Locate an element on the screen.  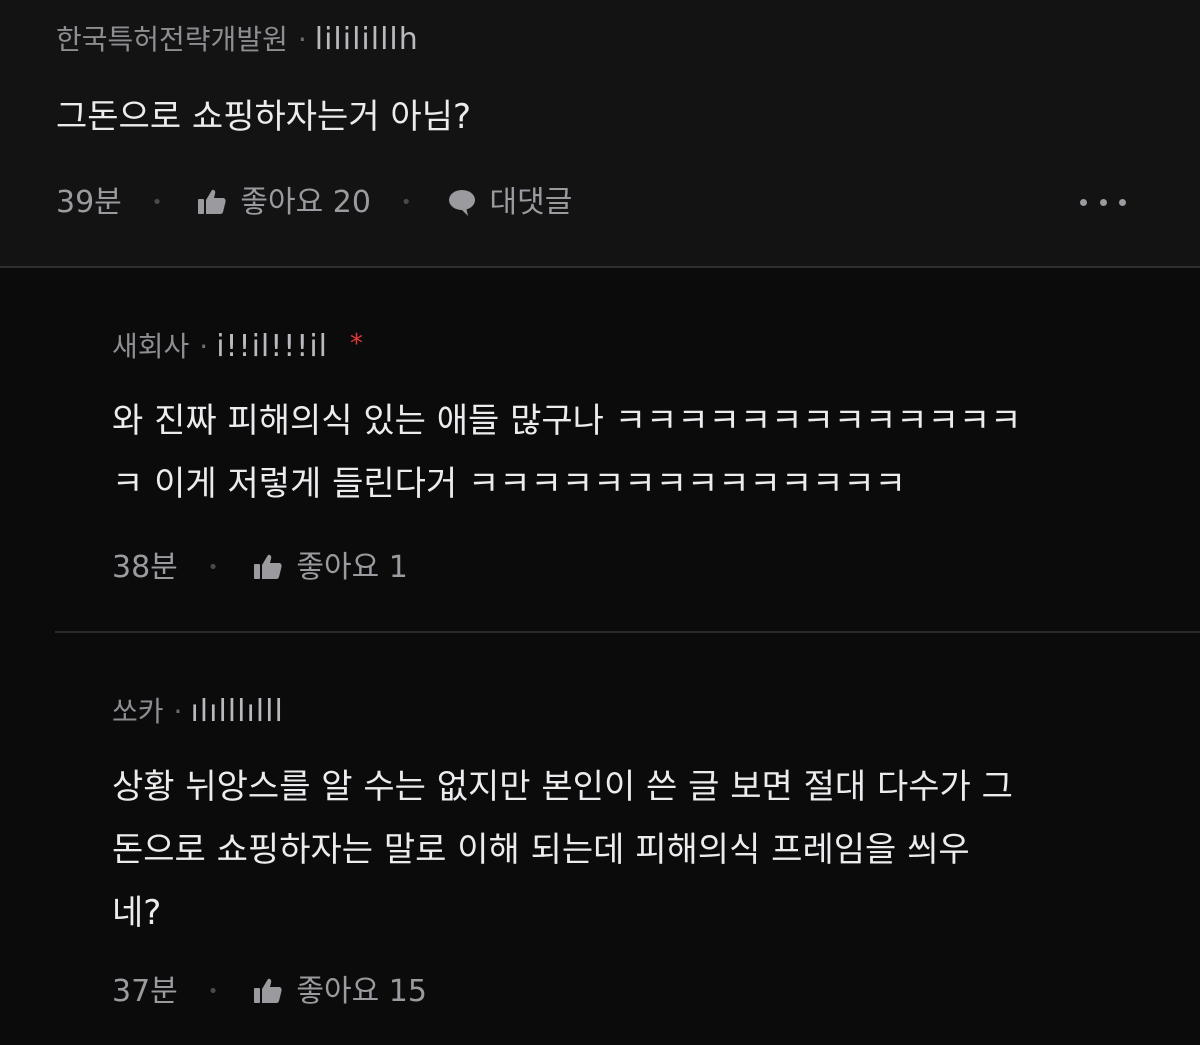
new-badge: * is located at coordinates (356, 344).